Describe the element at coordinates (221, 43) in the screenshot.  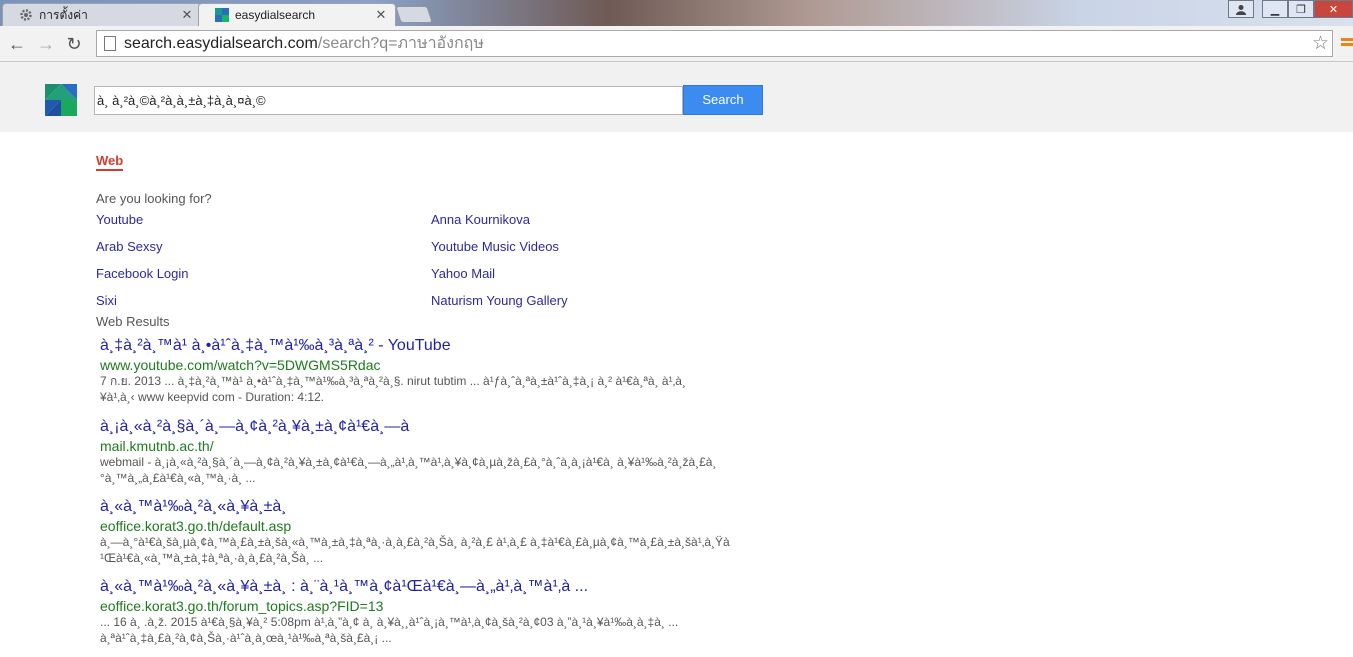
I see `url-host: search.easydialsearch.com` at that location.